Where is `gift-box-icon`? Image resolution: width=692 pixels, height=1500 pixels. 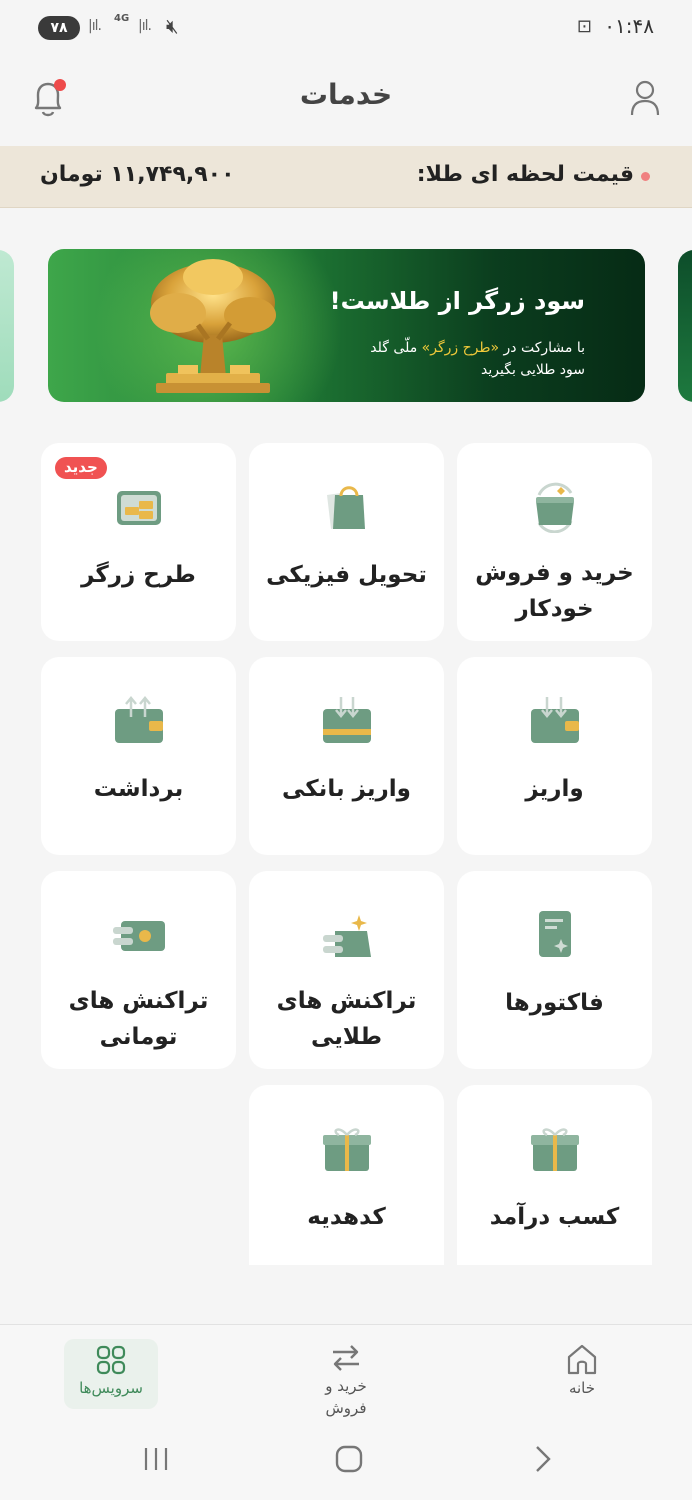 gift-box-icon is located at coordinates (554, 1149).